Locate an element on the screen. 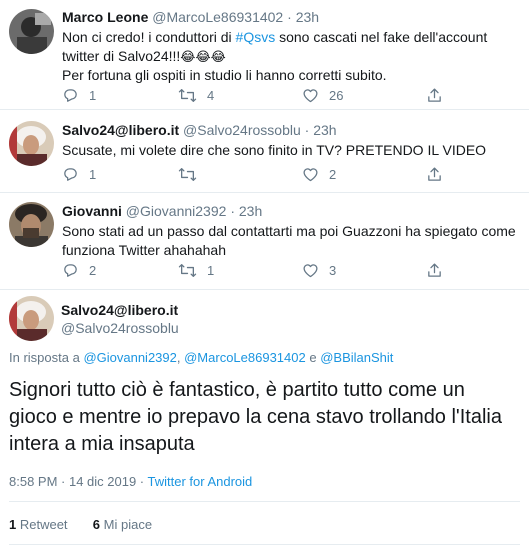 The width and height of the screenshot is (529, 549). reply-separator: e is located at coordinates (313, 357).